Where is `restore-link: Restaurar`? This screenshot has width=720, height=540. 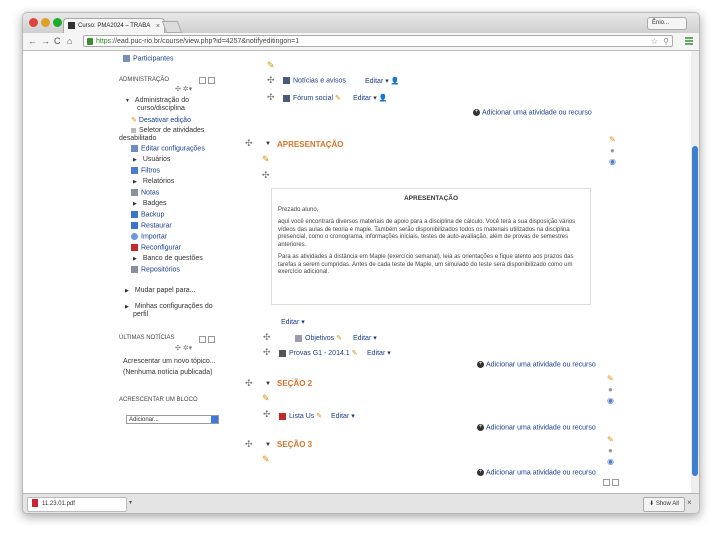 restore-link: Restaurar is located at coordinates (151, 225).